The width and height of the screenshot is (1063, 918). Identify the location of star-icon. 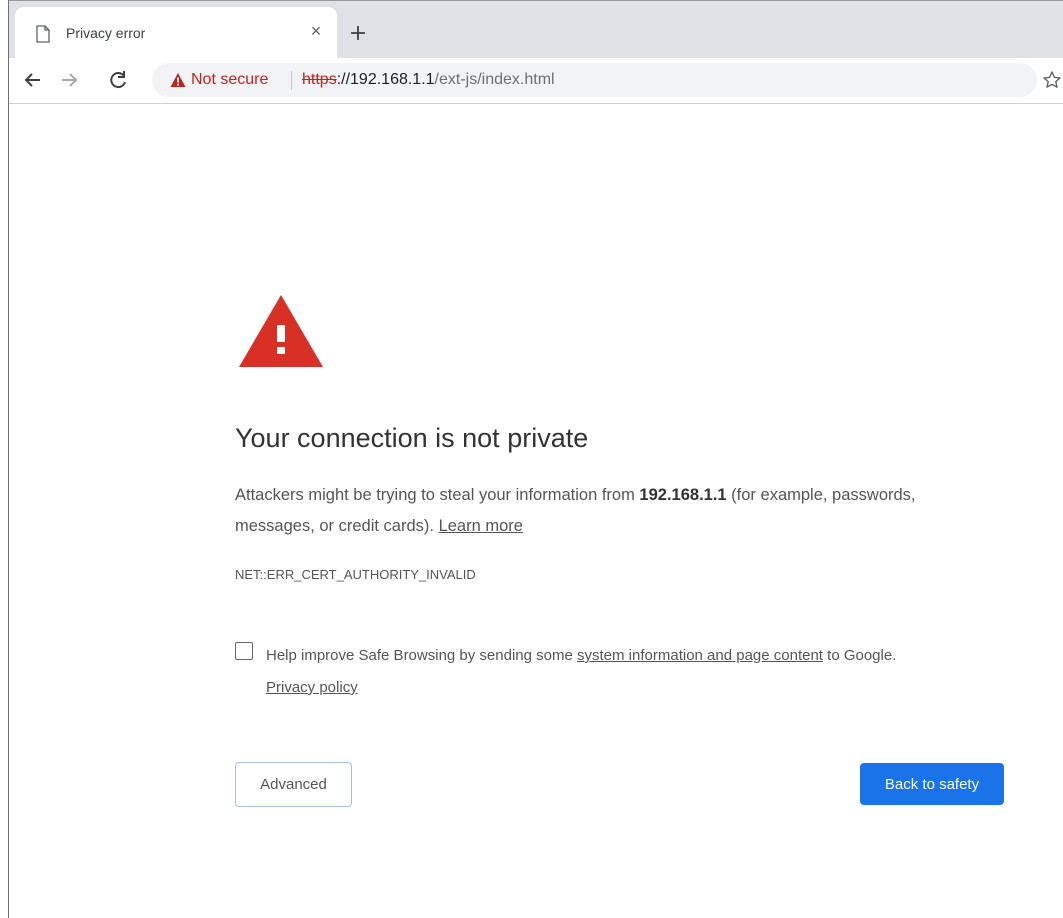
(1052, 80).